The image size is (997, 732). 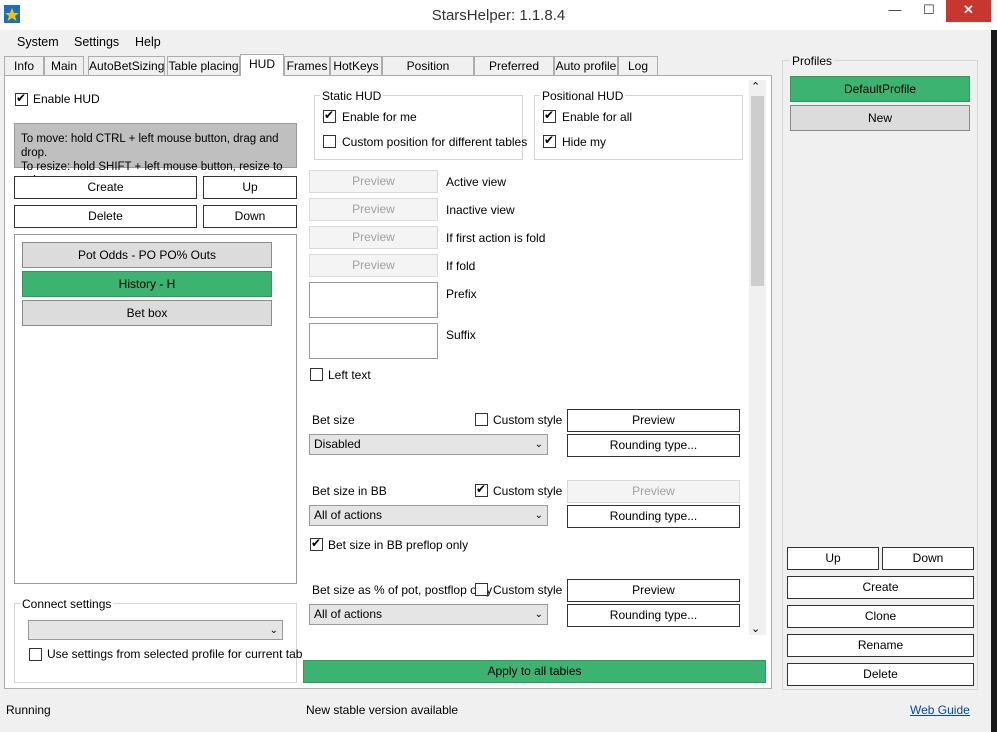 What do you see at coordinates (528, 590) in the screenshot?
I see `bet-pct-custom-style-label: Custom style` at bounding box center [528, 590].